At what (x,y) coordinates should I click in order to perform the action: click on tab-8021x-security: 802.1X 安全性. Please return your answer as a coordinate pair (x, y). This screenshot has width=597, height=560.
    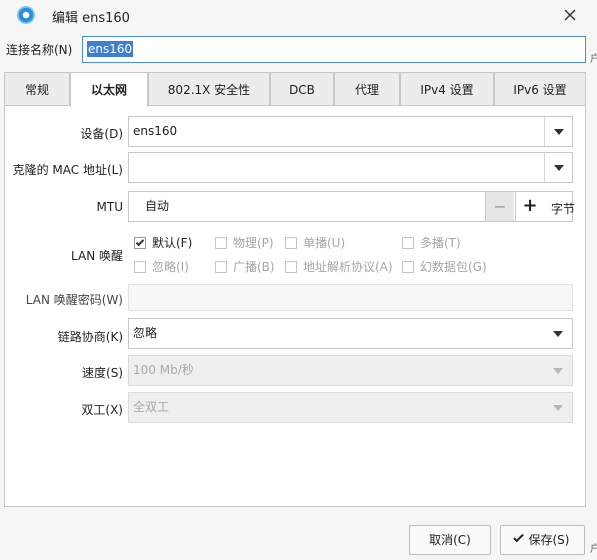
    Looking at the image, I should click on (209, 89).